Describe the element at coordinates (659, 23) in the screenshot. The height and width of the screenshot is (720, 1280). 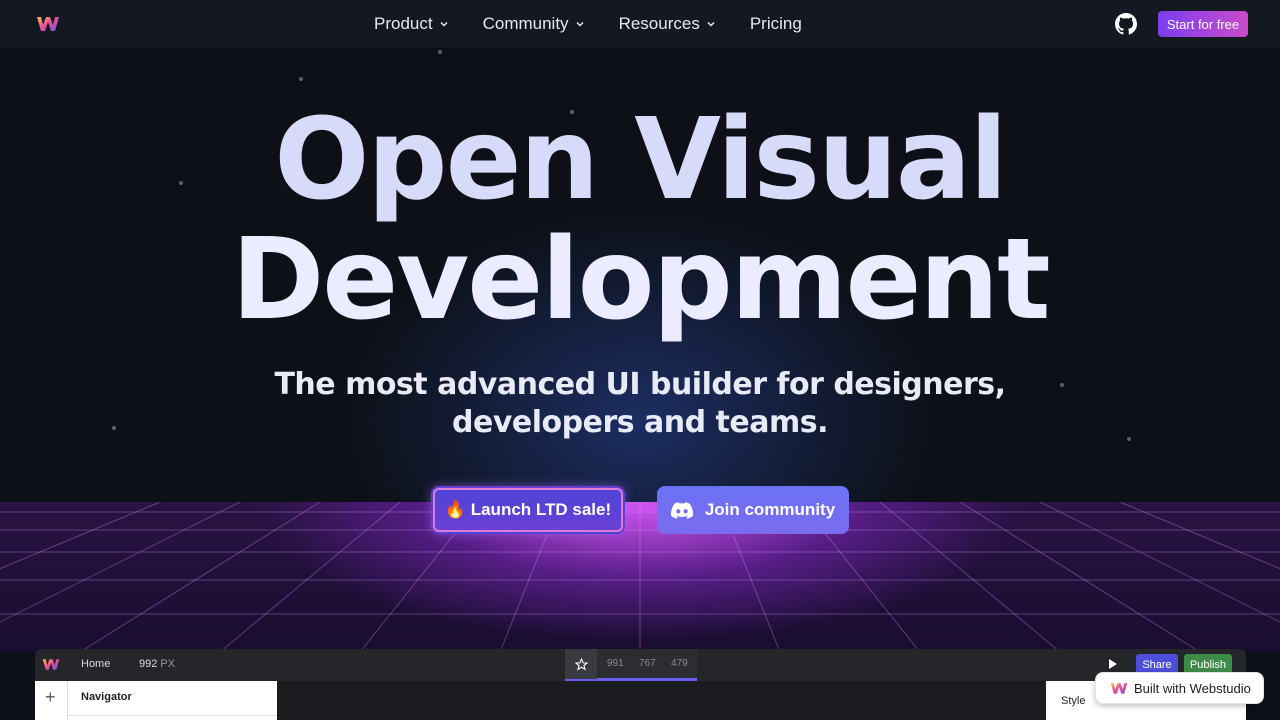
I see `nav-resources-label: Resources` at that location.